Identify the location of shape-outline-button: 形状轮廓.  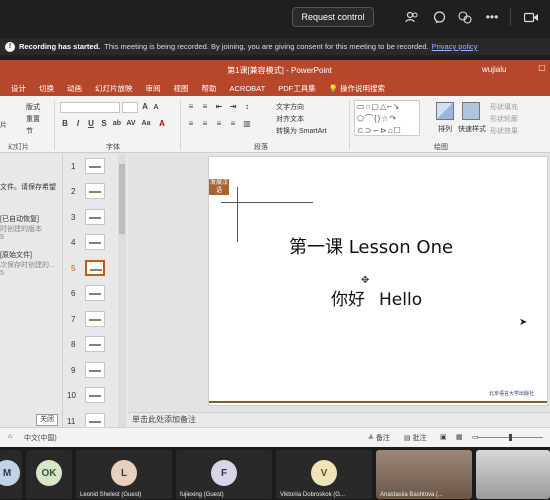
(504, 119).